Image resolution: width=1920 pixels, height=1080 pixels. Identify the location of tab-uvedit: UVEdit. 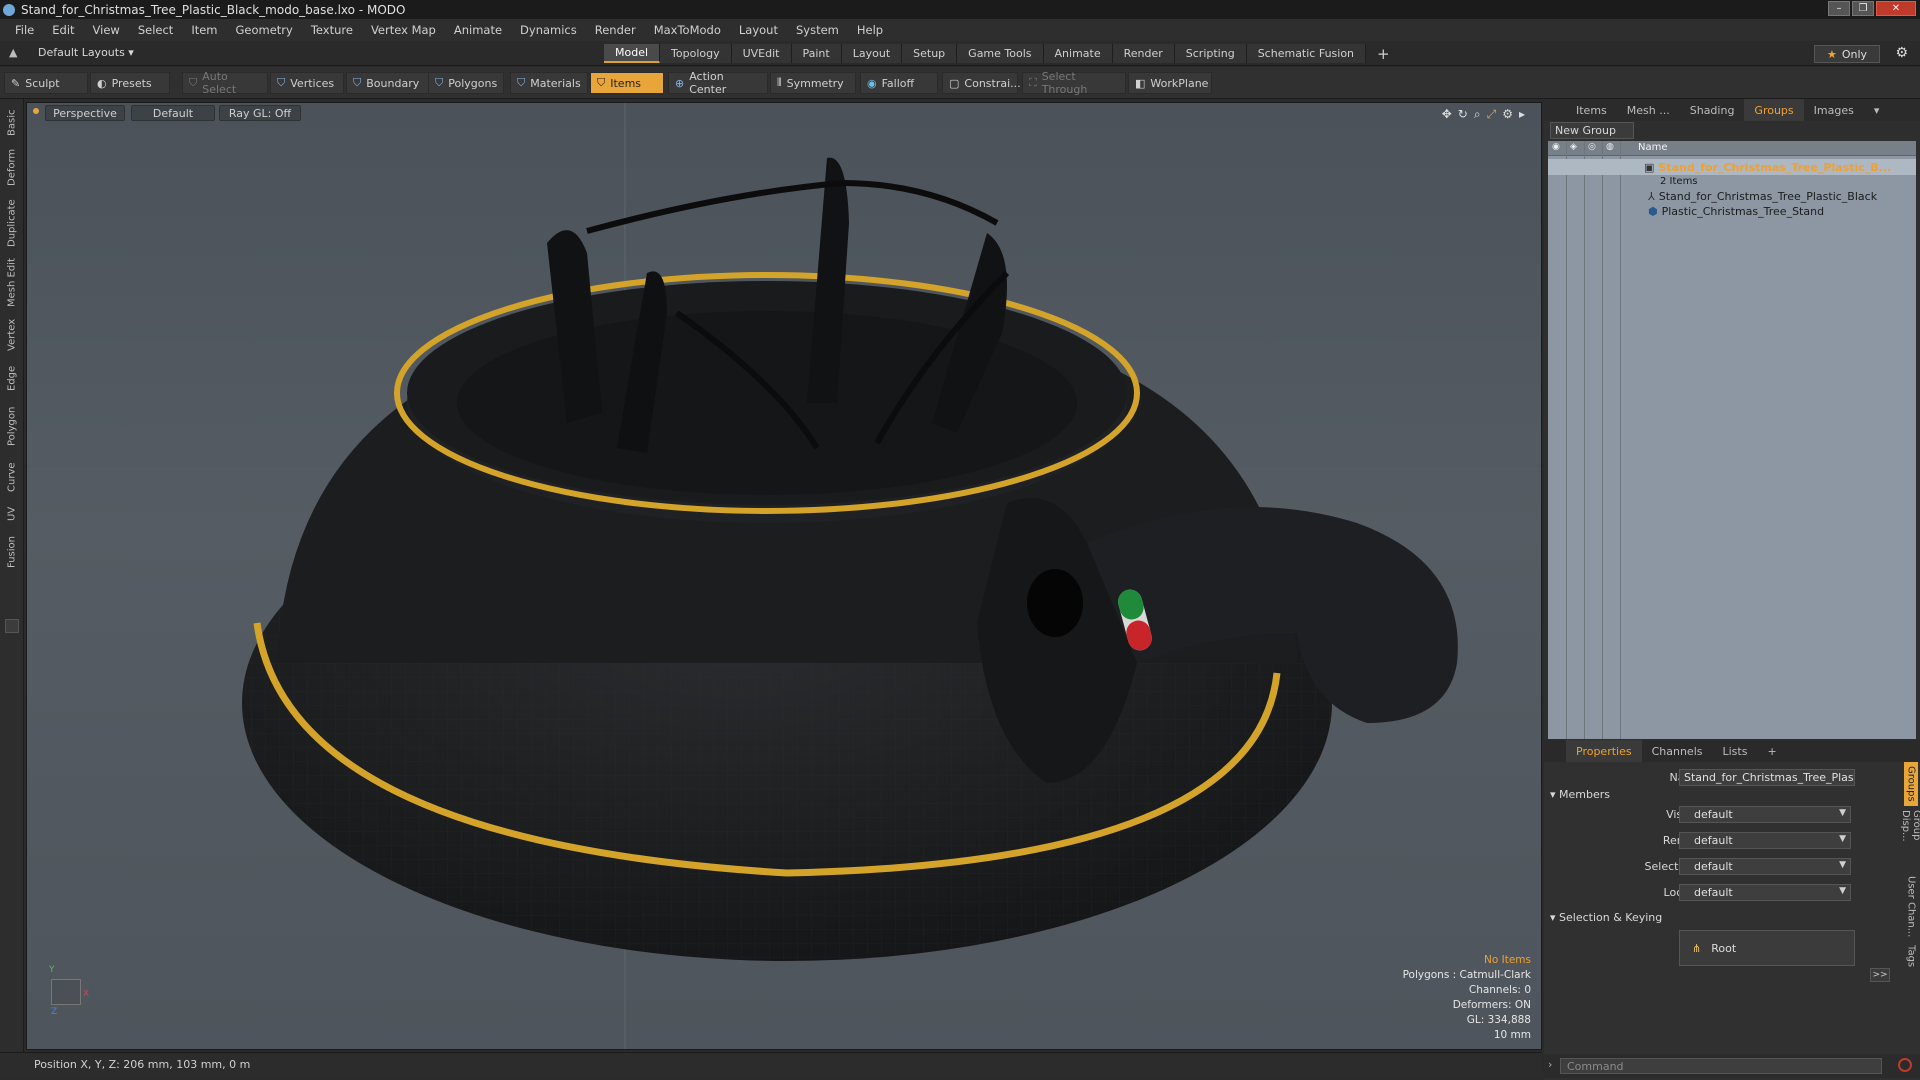
(761, 53).